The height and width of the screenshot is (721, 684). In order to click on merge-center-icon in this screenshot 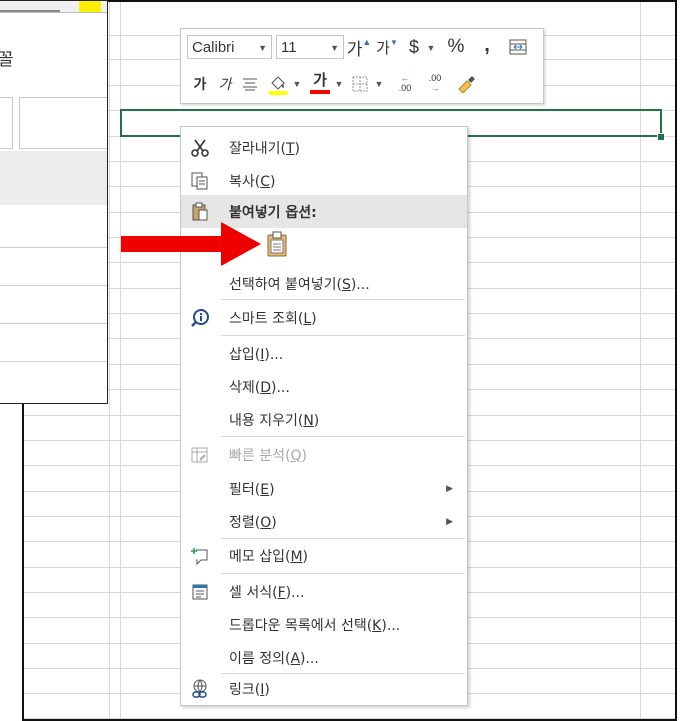, I will do `click(518, 47)`.